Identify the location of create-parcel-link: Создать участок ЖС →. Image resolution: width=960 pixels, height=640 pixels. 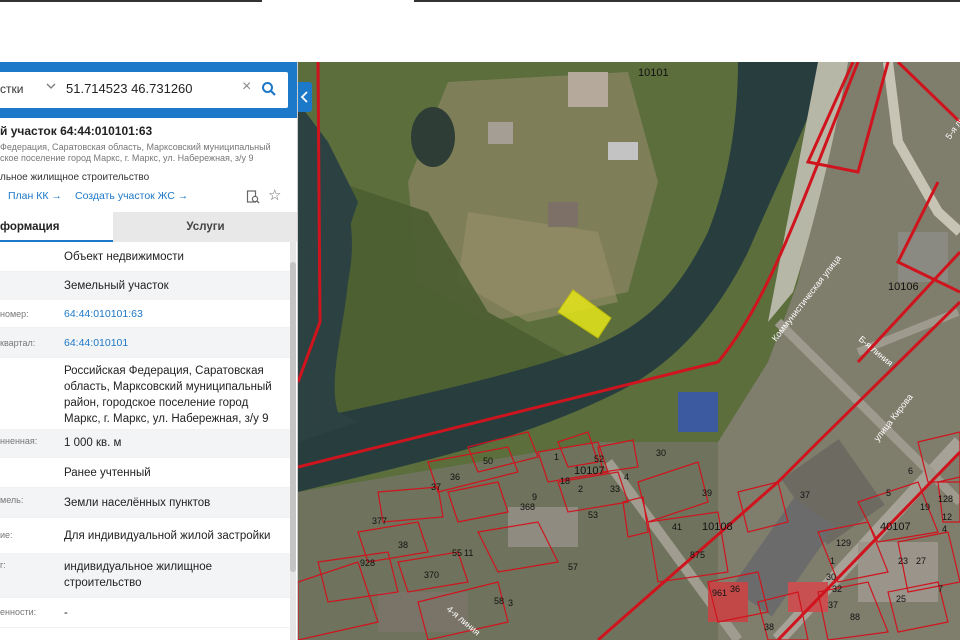
(131, 196).